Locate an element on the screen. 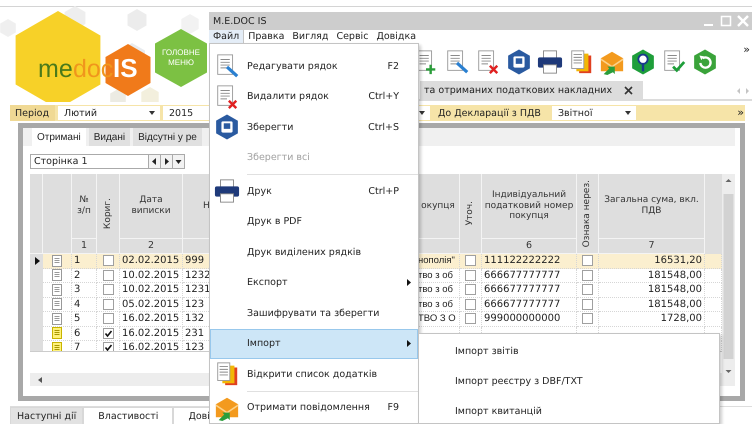 The width and height of the screenshot is (752, 424). table-cell: 1232 is located at coordinates (197, 275).